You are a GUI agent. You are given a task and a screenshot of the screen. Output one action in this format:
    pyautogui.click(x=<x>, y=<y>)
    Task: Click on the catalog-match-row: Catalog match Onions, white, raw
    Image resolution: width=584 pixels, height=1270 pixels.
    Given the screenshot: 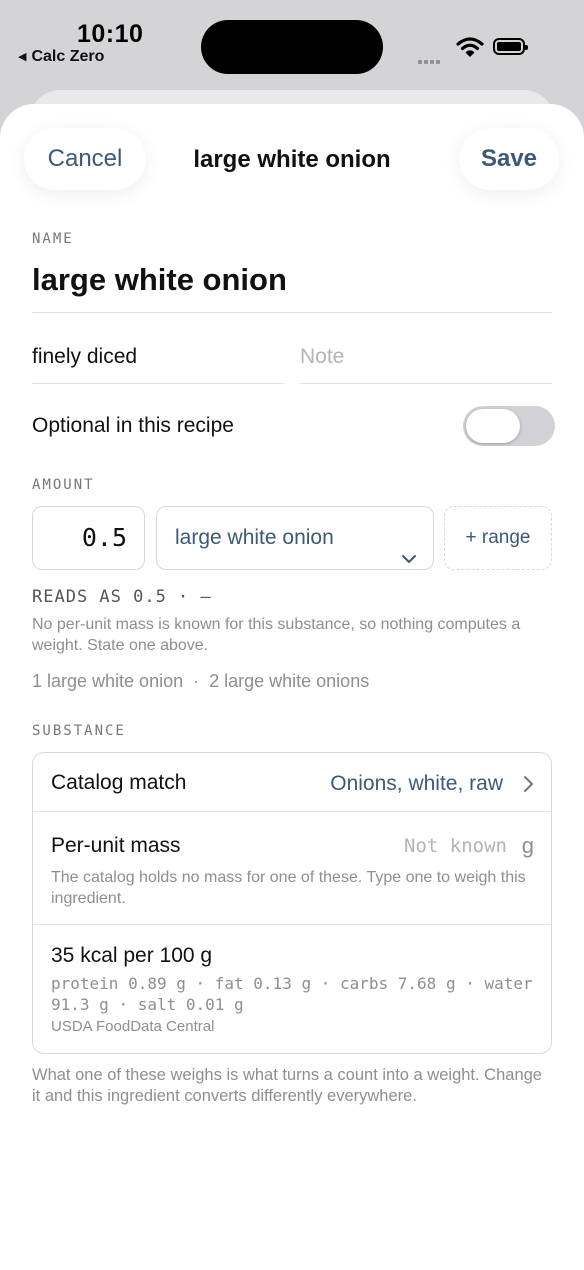 What is the action you would take?
    pyautogui.click(x=292, y=782)
    